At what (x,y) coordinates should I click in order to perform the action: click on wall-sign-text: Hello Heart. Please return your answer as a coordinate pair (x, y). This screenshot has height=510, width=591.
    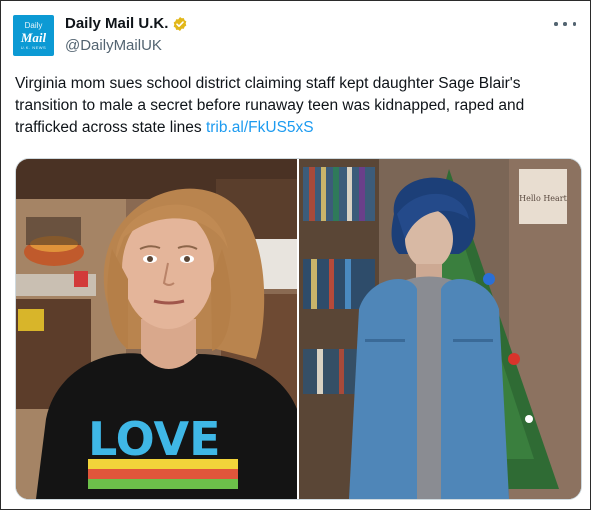
    Looking at the image, I should click on (543, 198).